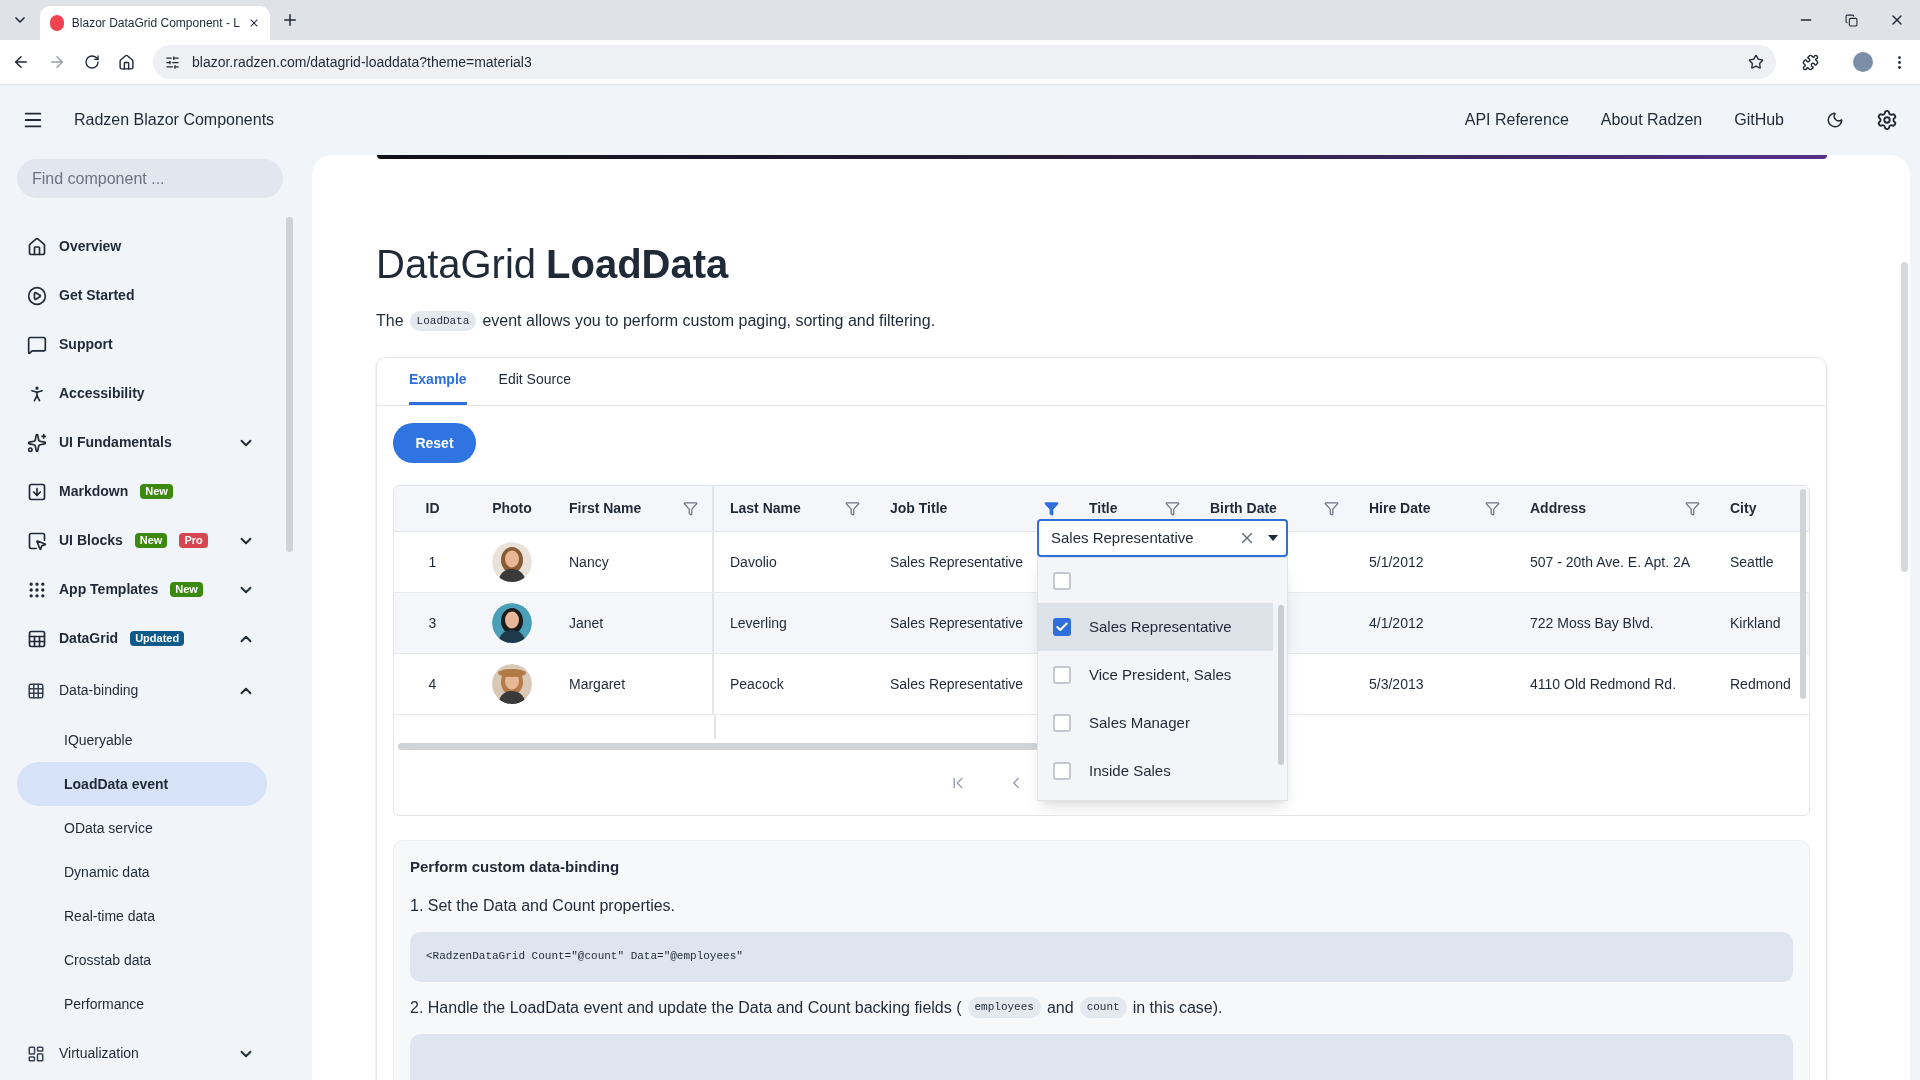 This screenshot has height=1080, width=1920. What do you see at coordinates (1155, 675) in the screenshot?
I see `dropdown-option: Vice President, Sales` at bounding box center [1155, 675].